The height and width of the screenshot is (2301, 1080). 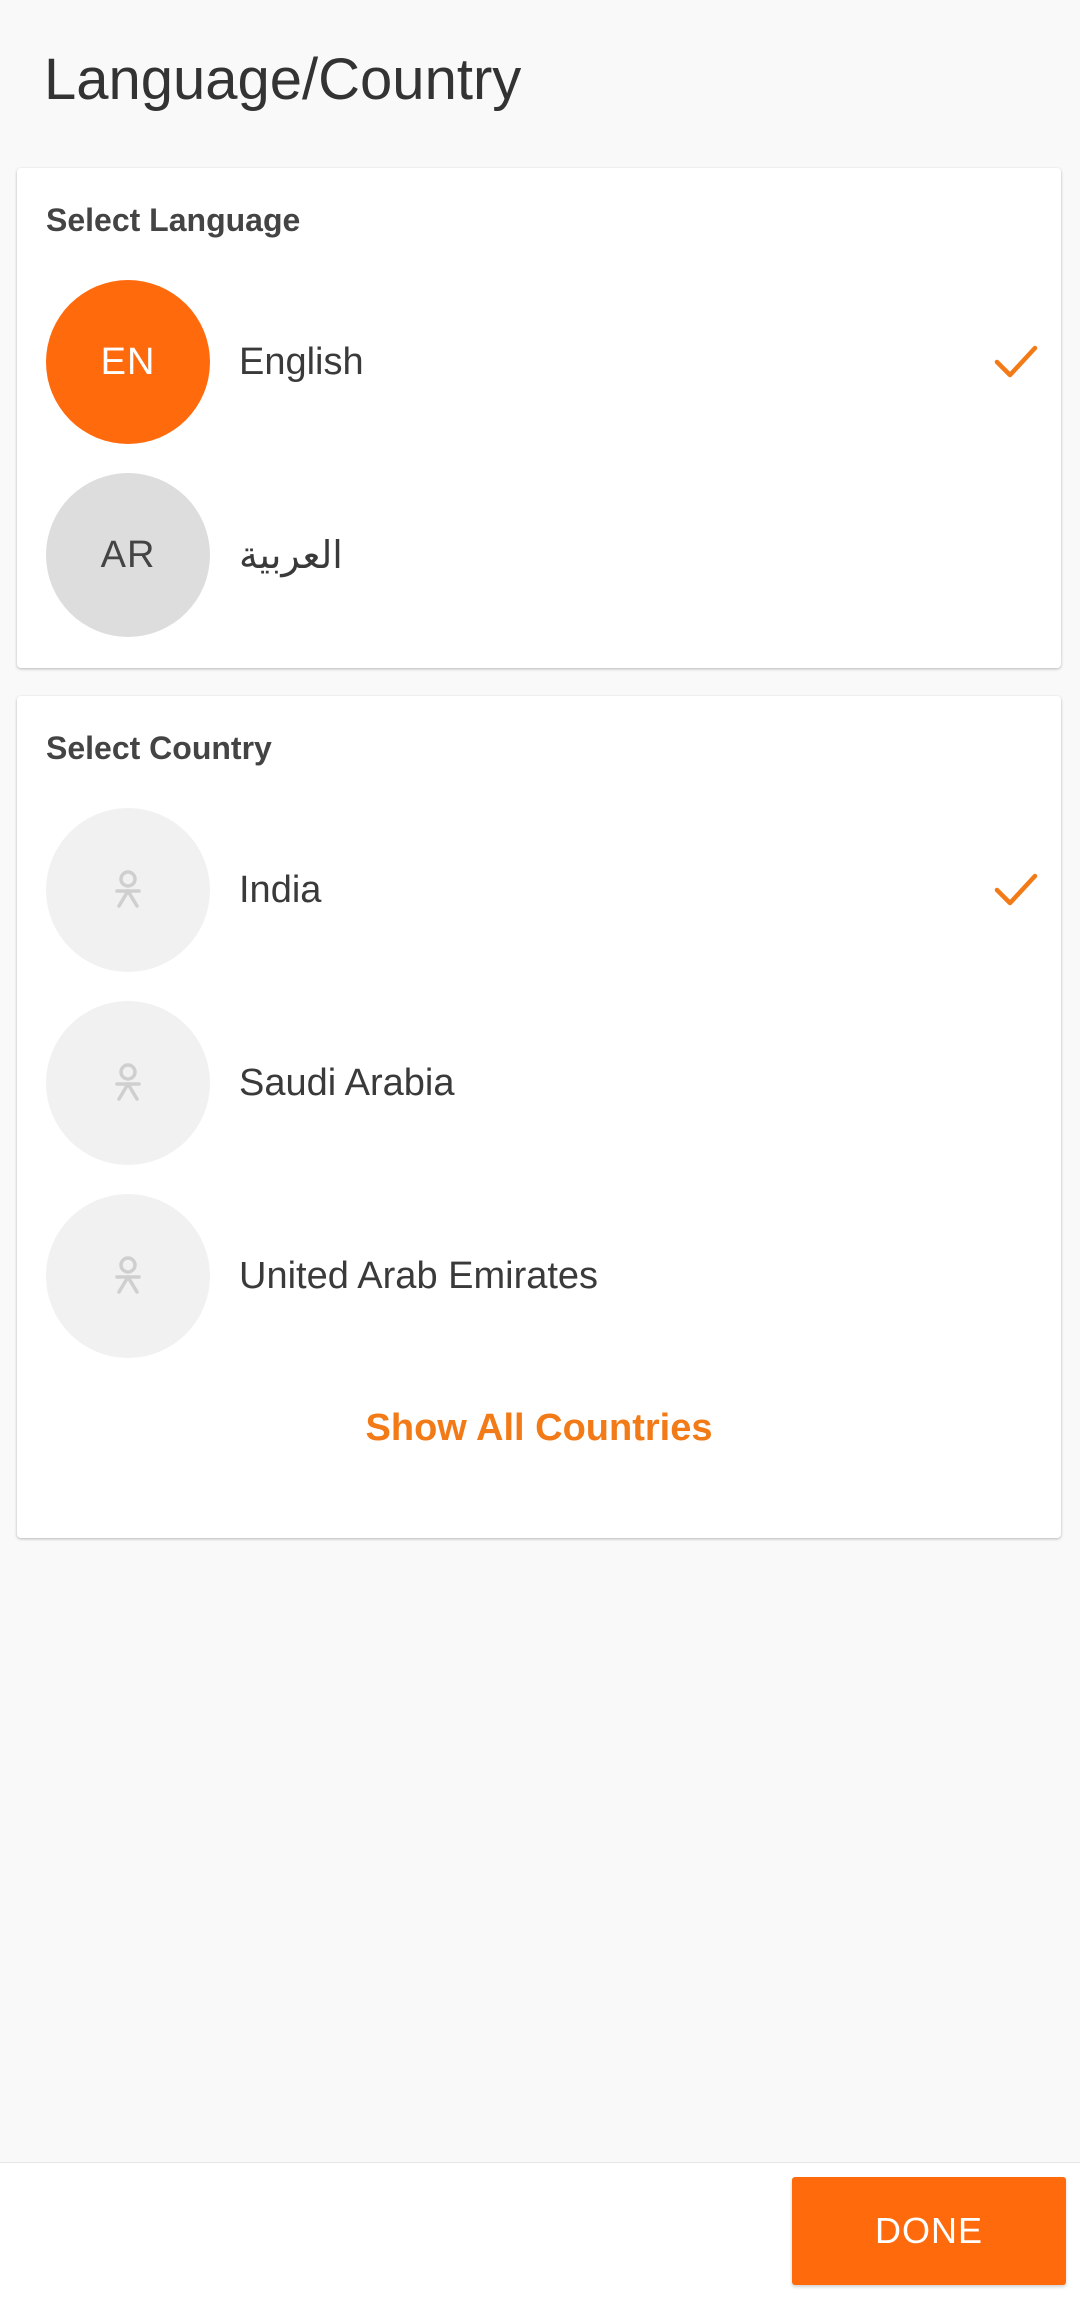 What do you see at coordinates (280, 889) in the screenshot?
I see `country-option-label: India` at bounding box center [280, 889].